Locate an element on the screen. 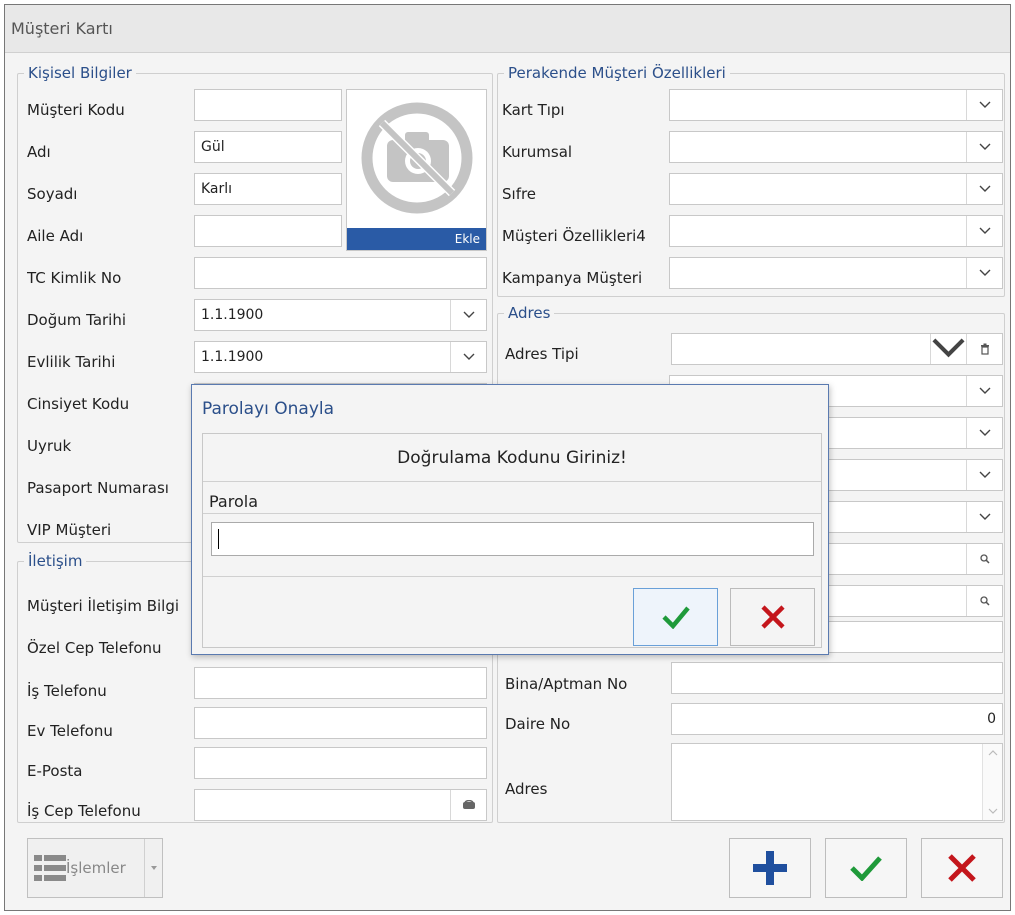 Image resolution: width=1015 pixels, height=915 pixels. aile-adi-label: Aile Adı is located at coordinates (55, 236).